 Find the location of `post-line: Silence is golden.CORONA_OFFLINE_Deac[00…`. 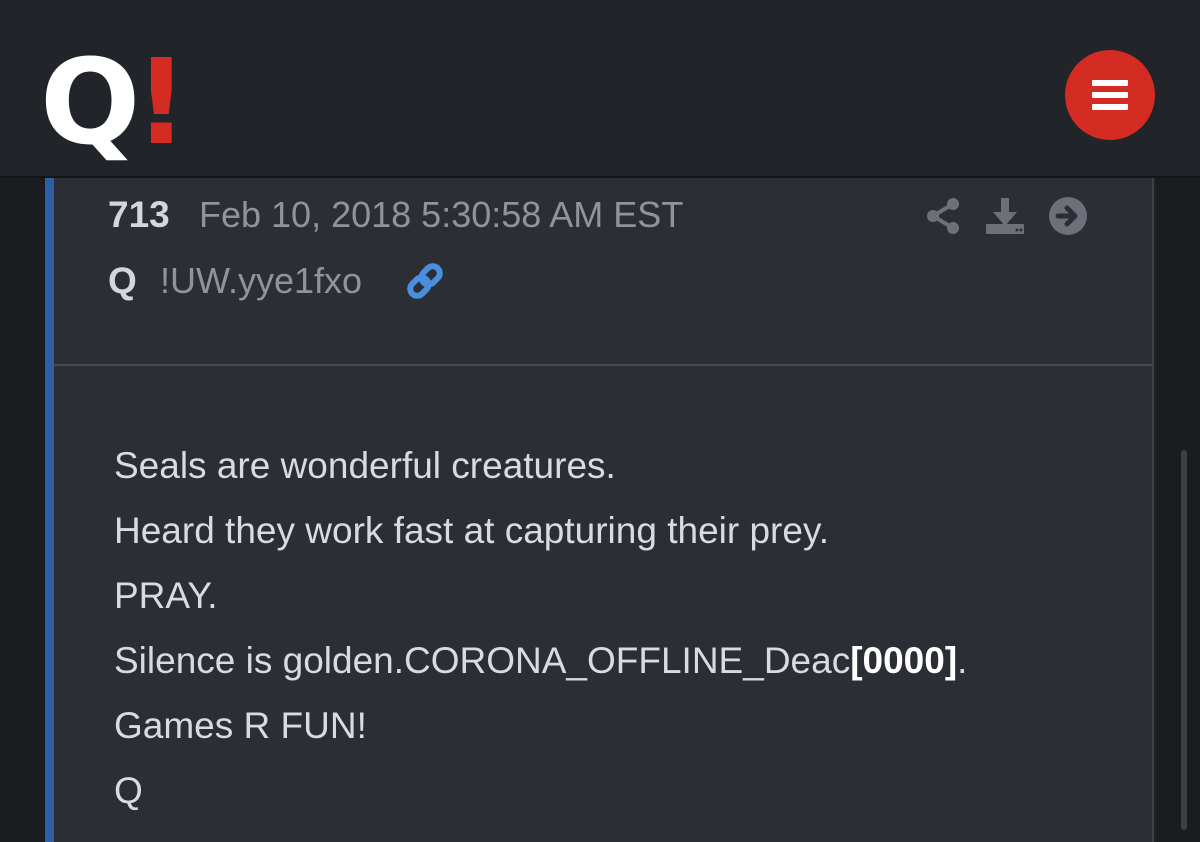

post-line: Silence is golden.CORONA_OFFLINE_Deac[00… is located at coordinates (614, 660).